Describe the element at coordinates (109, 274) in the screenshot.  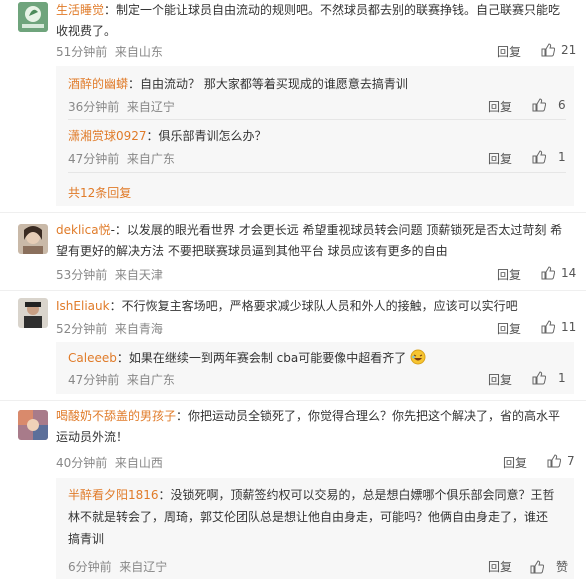
I see `comment-meta: 53分钟前 来自天津` at that location.